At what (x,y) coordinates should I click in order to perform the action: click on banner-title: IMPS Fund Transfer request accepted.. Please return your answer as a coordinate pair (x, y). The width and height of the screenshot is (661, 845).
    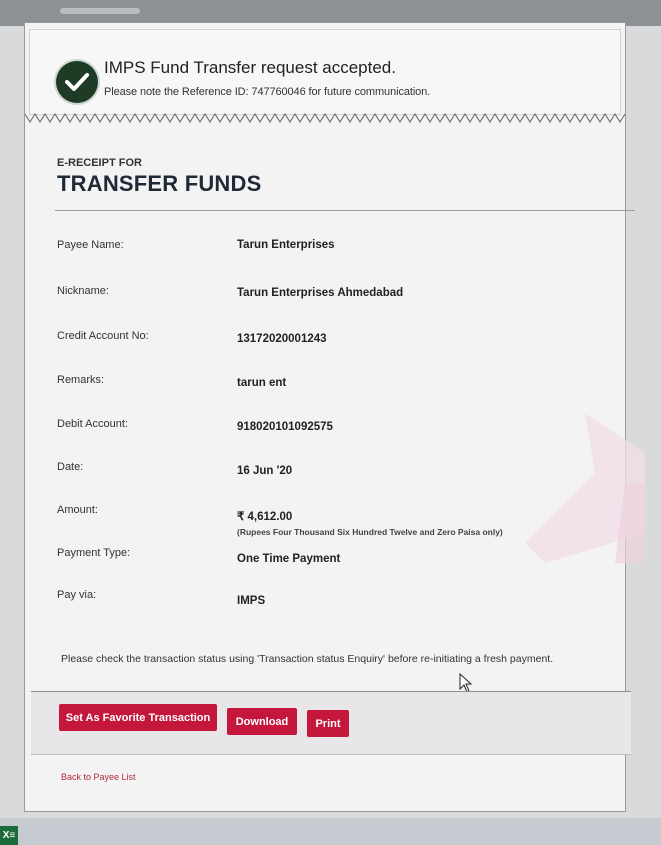
    Looking at the image, I should click on (250, 67).